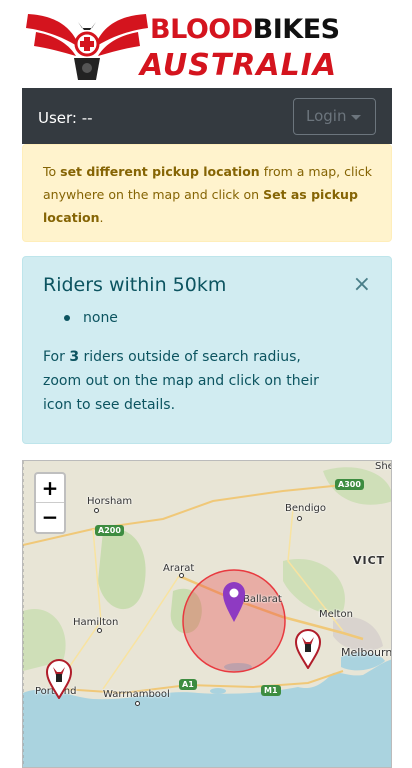 This screenshot has height=768, width=412. I want to click on zoom-control: + −, so click(50, 503).